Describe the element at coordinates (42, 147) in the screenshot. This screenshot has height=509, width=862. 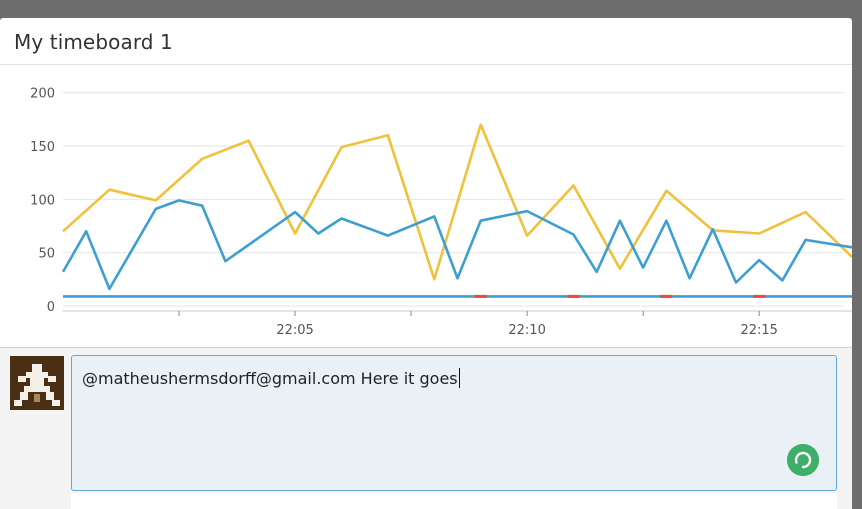
I see `y-tick-label: 150` at that location.